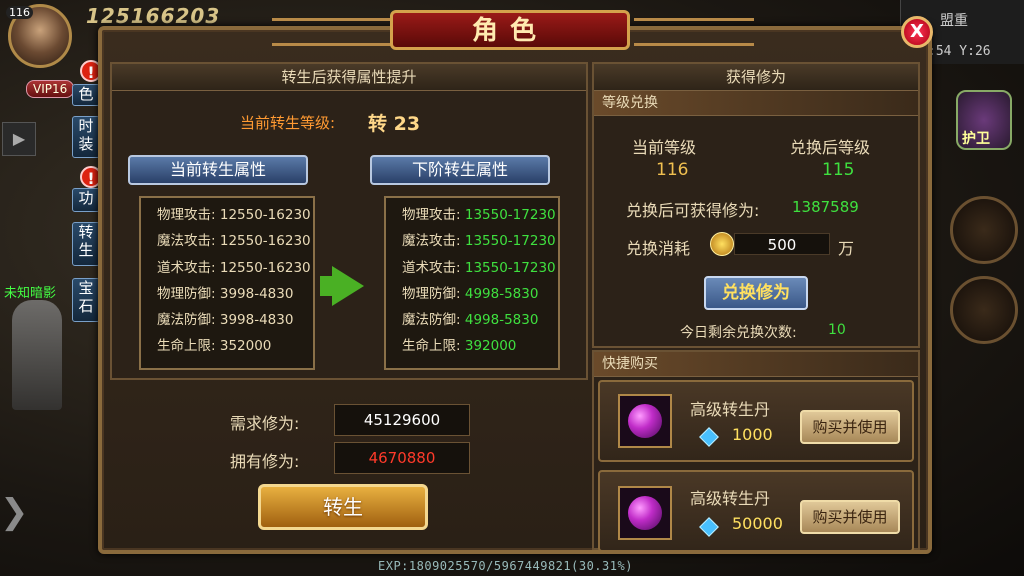  I want to click on side-tab-rebirth: 转生, so click(86, 244).